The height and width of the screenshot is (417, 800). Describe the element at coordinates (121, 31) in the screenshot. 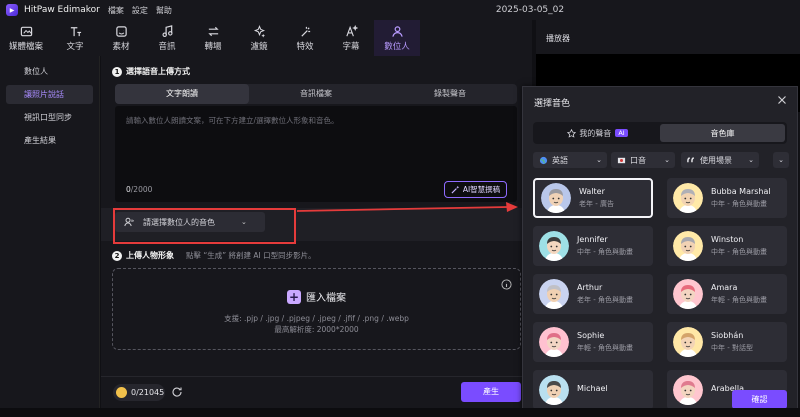

I see `sticker-icon` at that location.